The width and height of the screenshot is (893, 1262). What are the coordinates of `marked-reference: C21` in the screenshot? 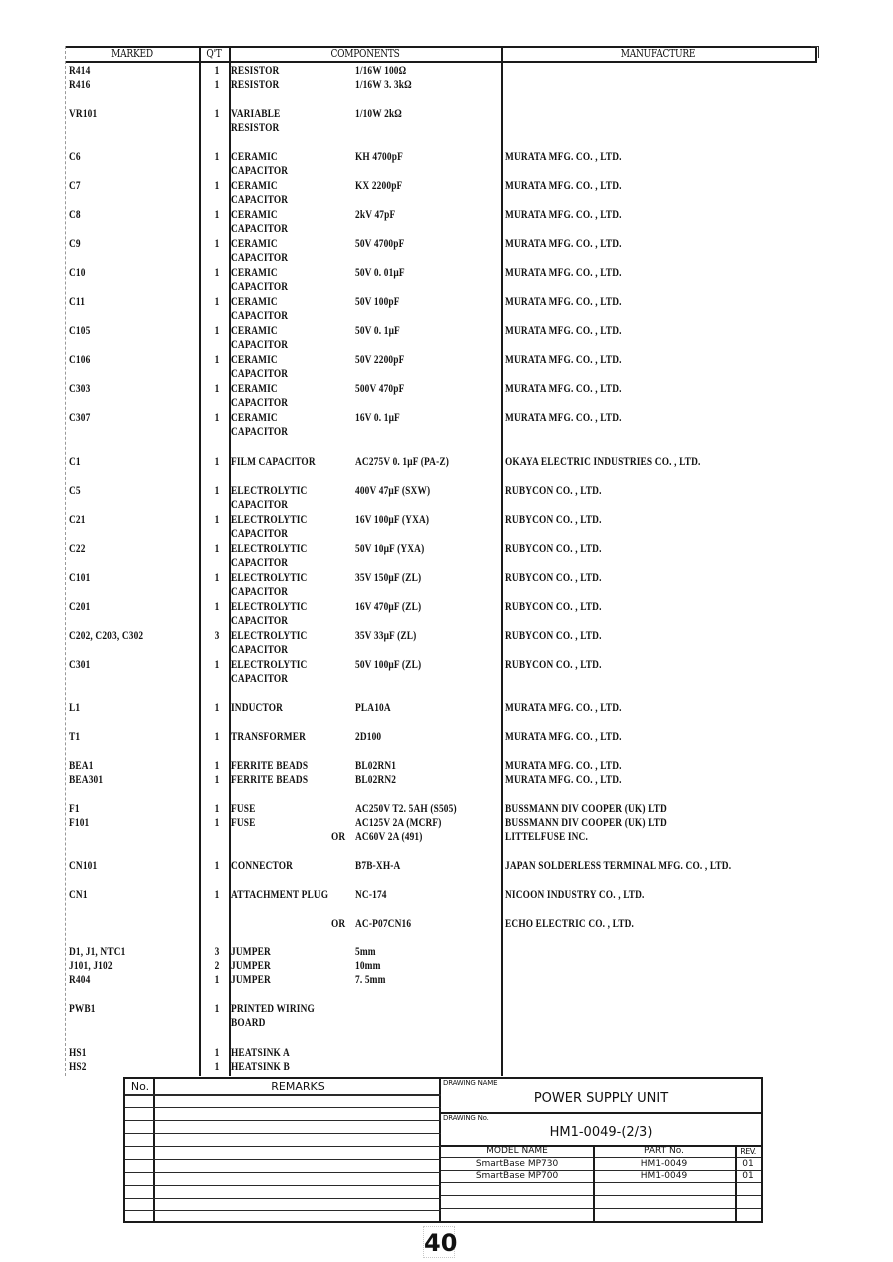 It's located at (77, 519).